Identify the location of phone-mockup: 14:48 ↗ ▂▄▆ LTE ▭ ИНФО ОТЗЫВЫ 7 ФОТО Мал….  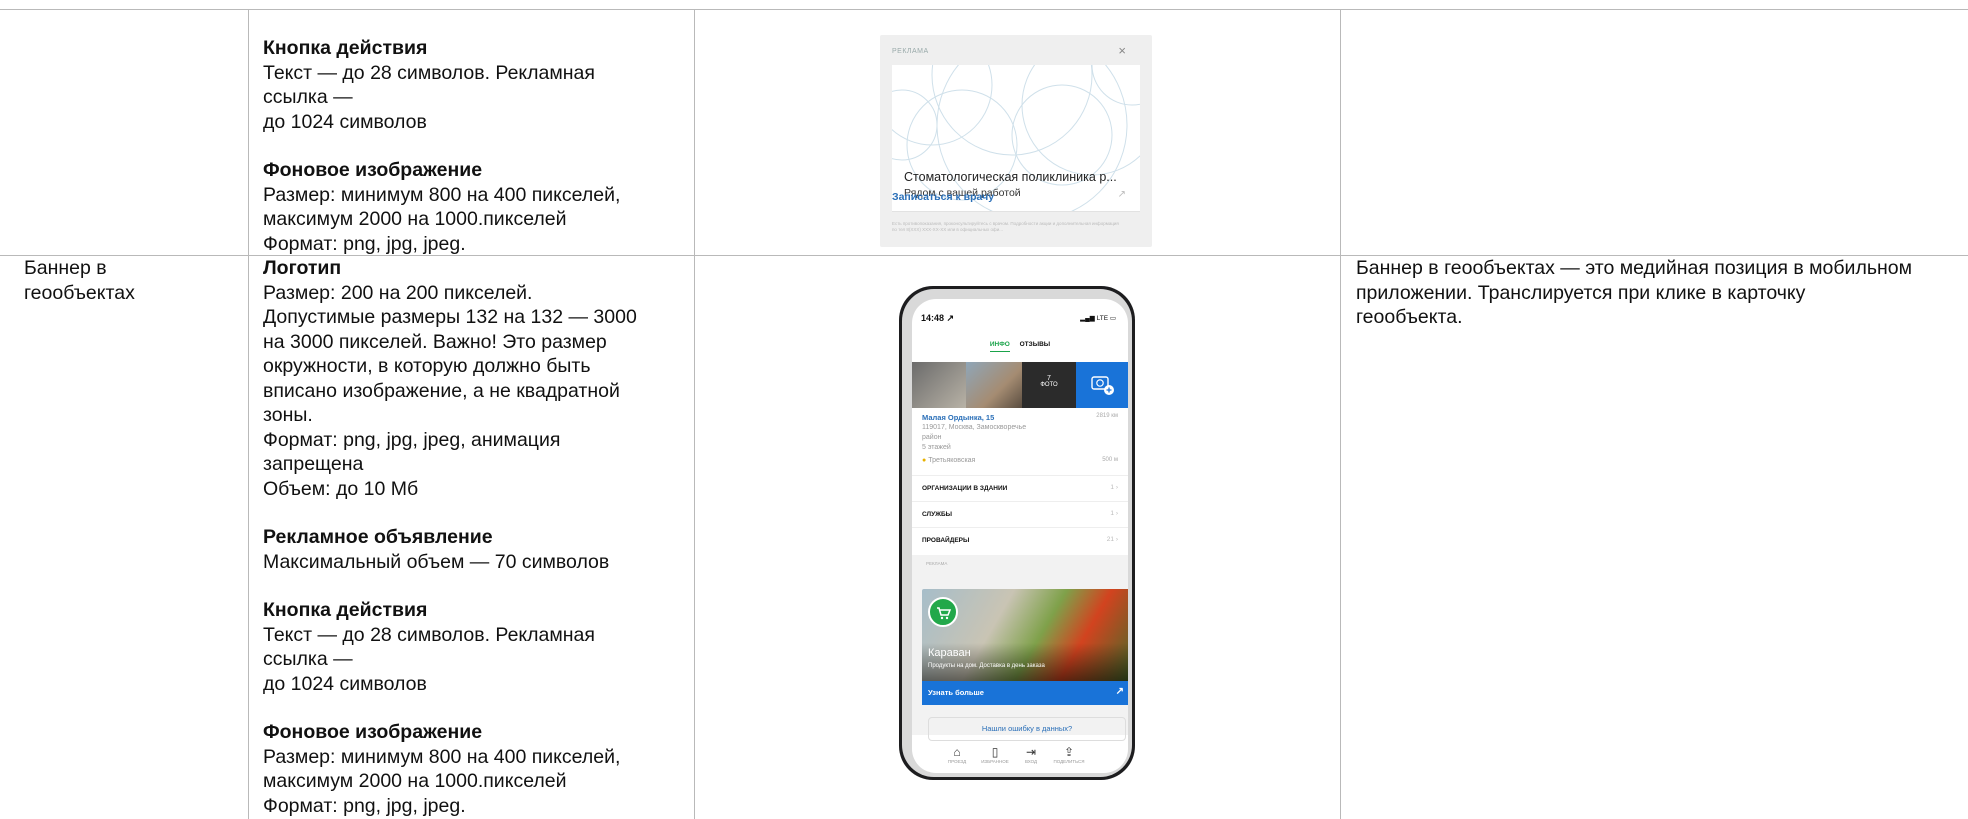
(1017, 533).